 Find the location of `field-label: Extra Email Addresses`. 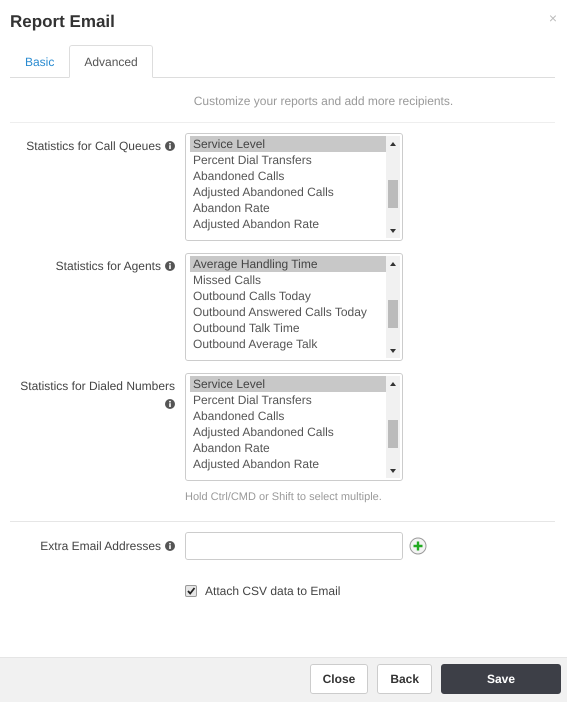

field-label: Extra Email Addresses is located at coordinates (100, 546).